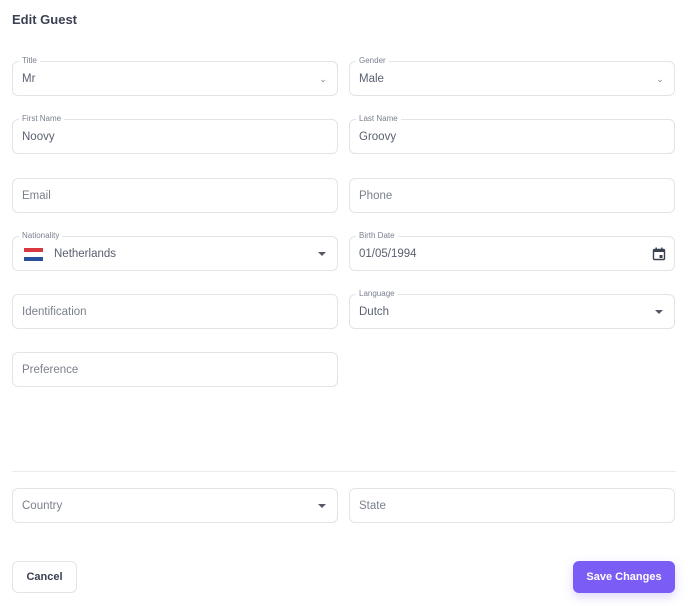 The image size is (688, 606). What do you see at coordinates (175, 505) in the screenshot?
I see `country-select: Country` at bounding box center [175, 505].